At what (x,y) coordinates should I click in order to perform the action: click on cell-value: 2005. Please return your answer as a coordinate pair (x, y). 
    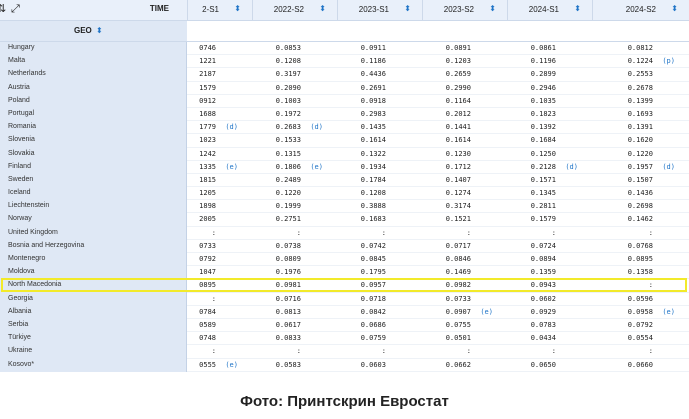
    Looking at the image, I should click on (207, 219).